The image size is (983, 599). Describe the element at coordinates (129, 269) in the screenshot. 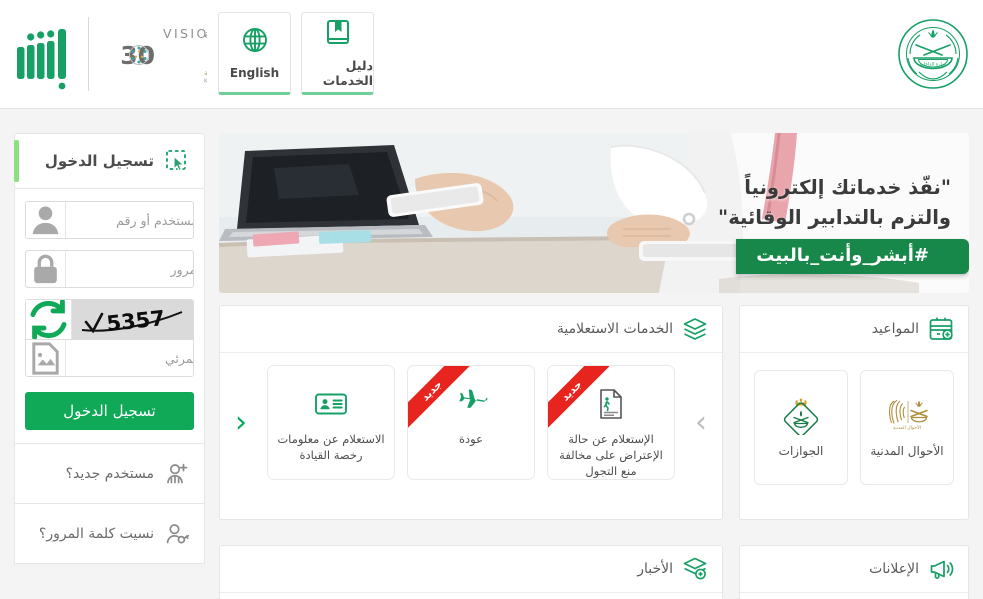

I see `password-input` at that location.